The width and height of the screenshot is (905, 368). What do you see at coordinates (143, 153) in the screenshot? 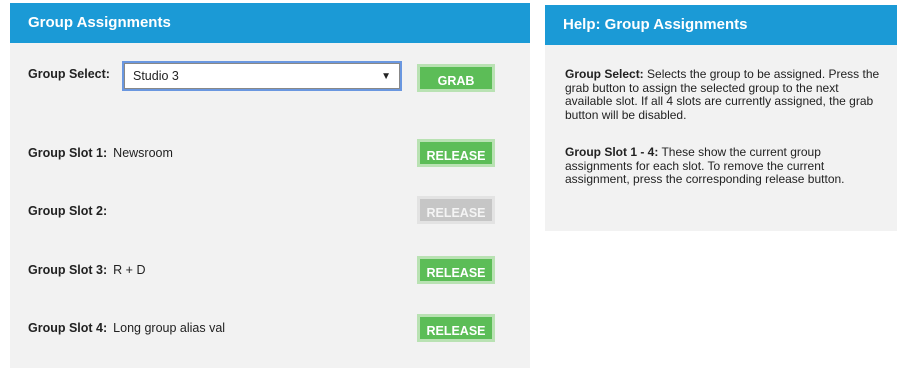
I see `group-slot-1-value: Newsroom` at bounding box center [143, 153].